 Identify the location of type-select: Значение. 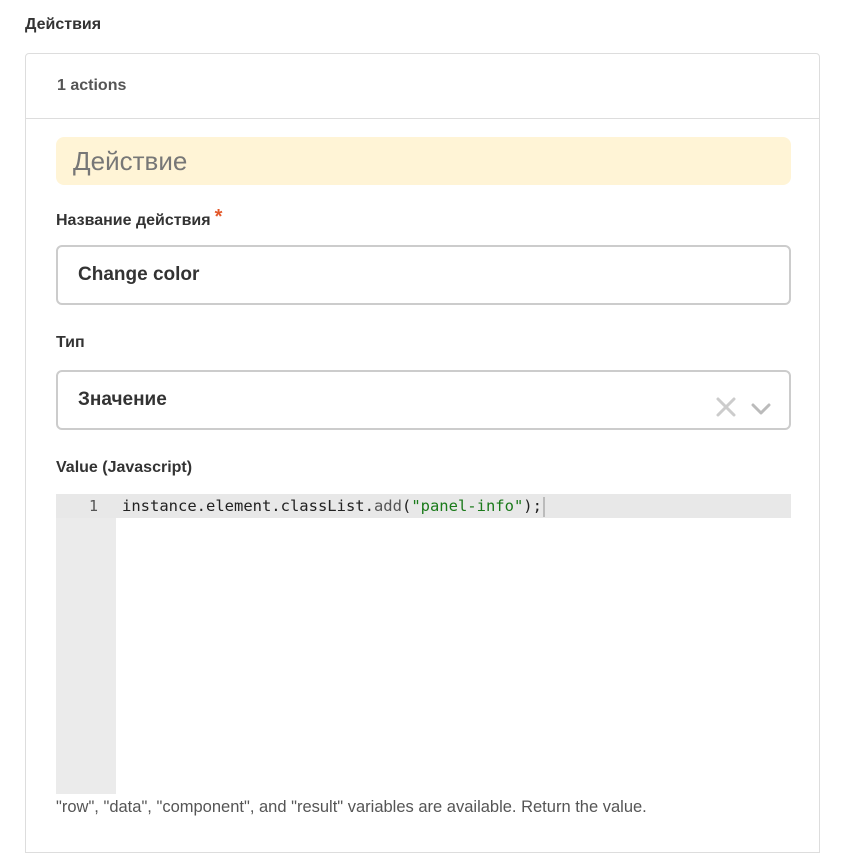
(423, 400).